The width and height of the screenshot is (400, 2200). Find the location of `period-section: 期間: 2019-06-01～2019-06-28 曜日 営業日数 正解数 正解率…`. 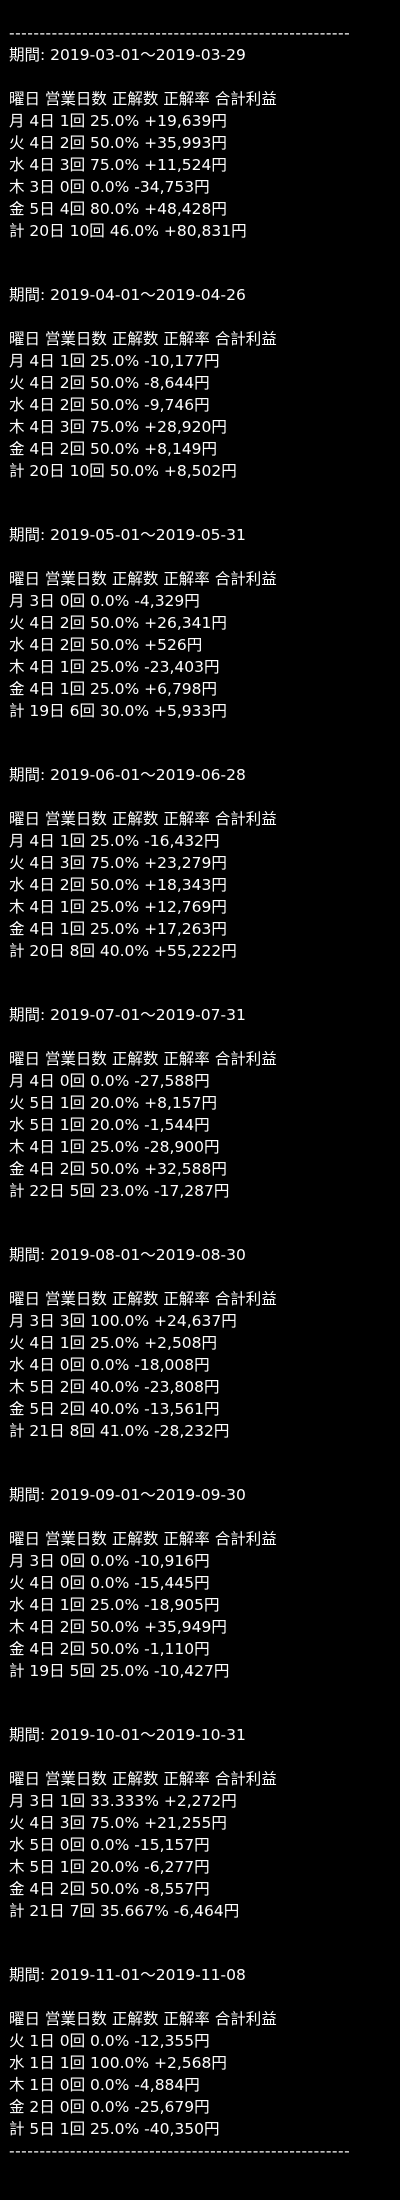

period-section: 期間: 2019-06-01～2019-06-28 曜日 営業日数 正解数 正解率… is located at coordinates (204, 863).